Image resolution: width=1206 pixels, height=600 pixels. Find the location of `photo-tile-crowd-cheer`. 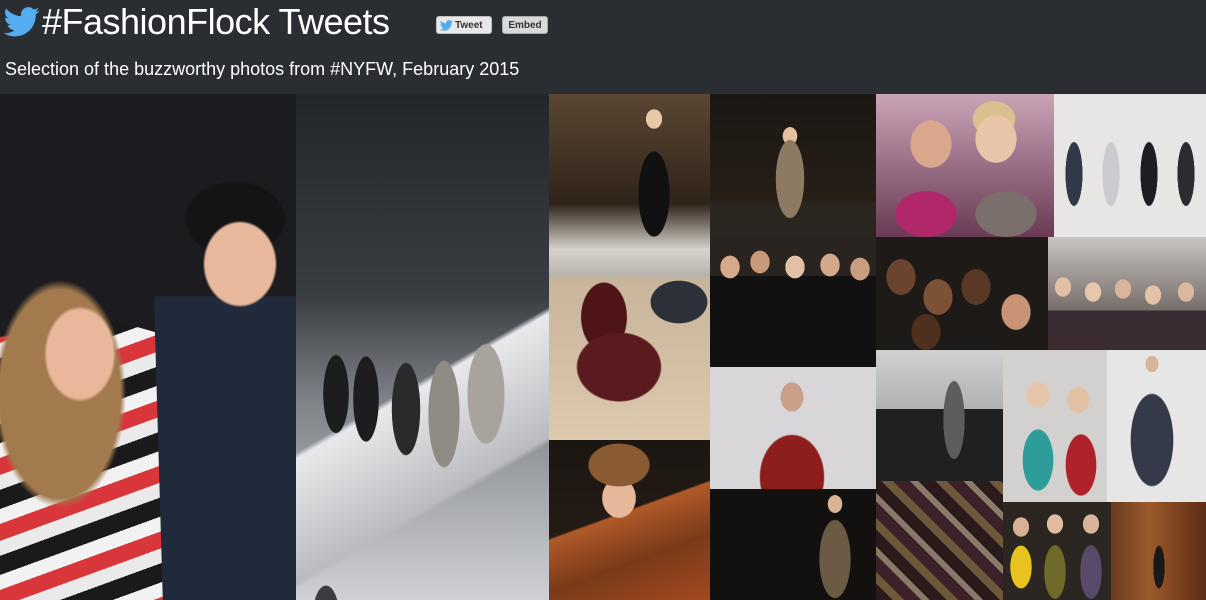

photo-tile-crowd-cheer is located at coordinates (1127, 293).